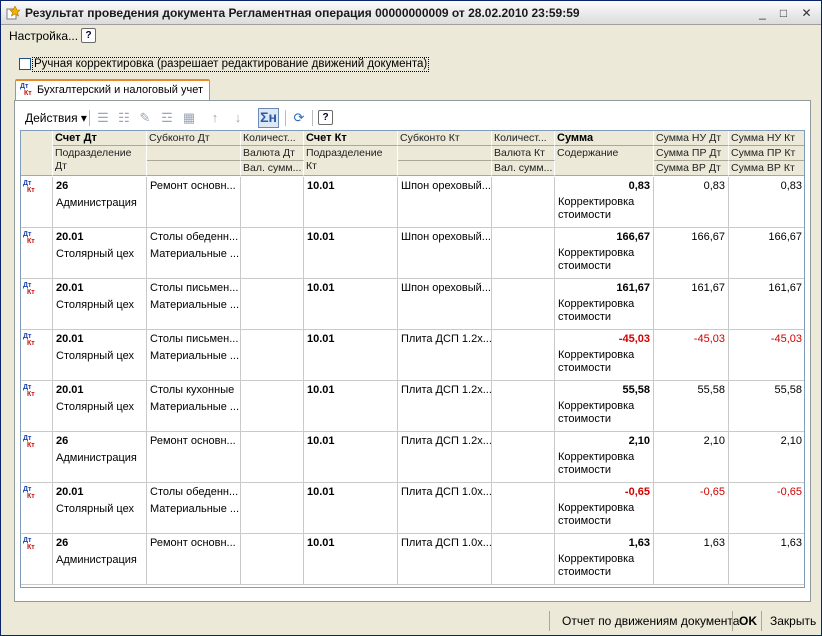 This screenshot has width=822, height=636. I want to click on cell-summa: 2,10 Корректировка стоимости, so click(604, 457).